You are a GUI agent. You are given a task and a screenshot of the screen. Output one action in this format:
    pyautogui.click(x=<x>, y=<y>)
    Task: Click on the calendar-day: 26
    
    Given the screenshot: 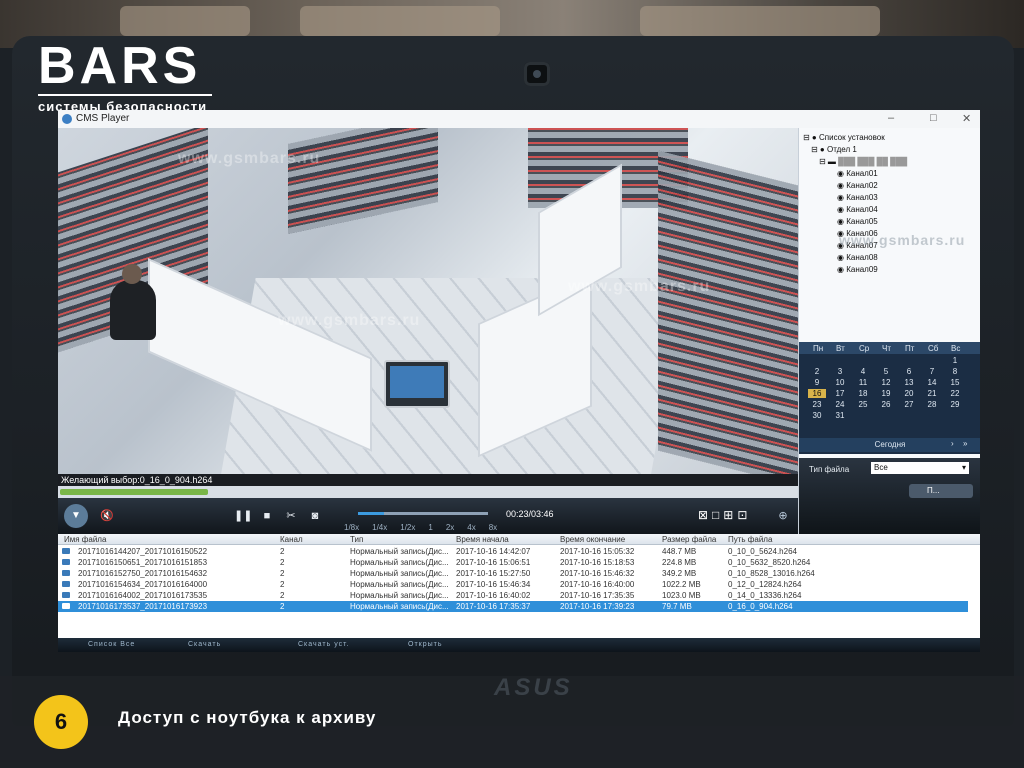 What is the action you would take?
    pyautogui.click(x=886, y=404)
    